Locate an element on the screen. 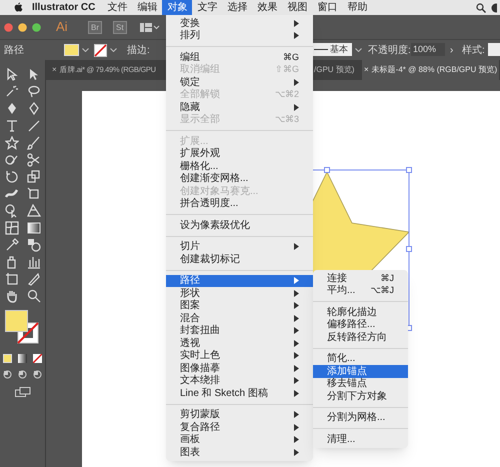 Image resolution: width=500 pixels, height=467 pixels. zoom-icon is located at coordinates (33, 295).